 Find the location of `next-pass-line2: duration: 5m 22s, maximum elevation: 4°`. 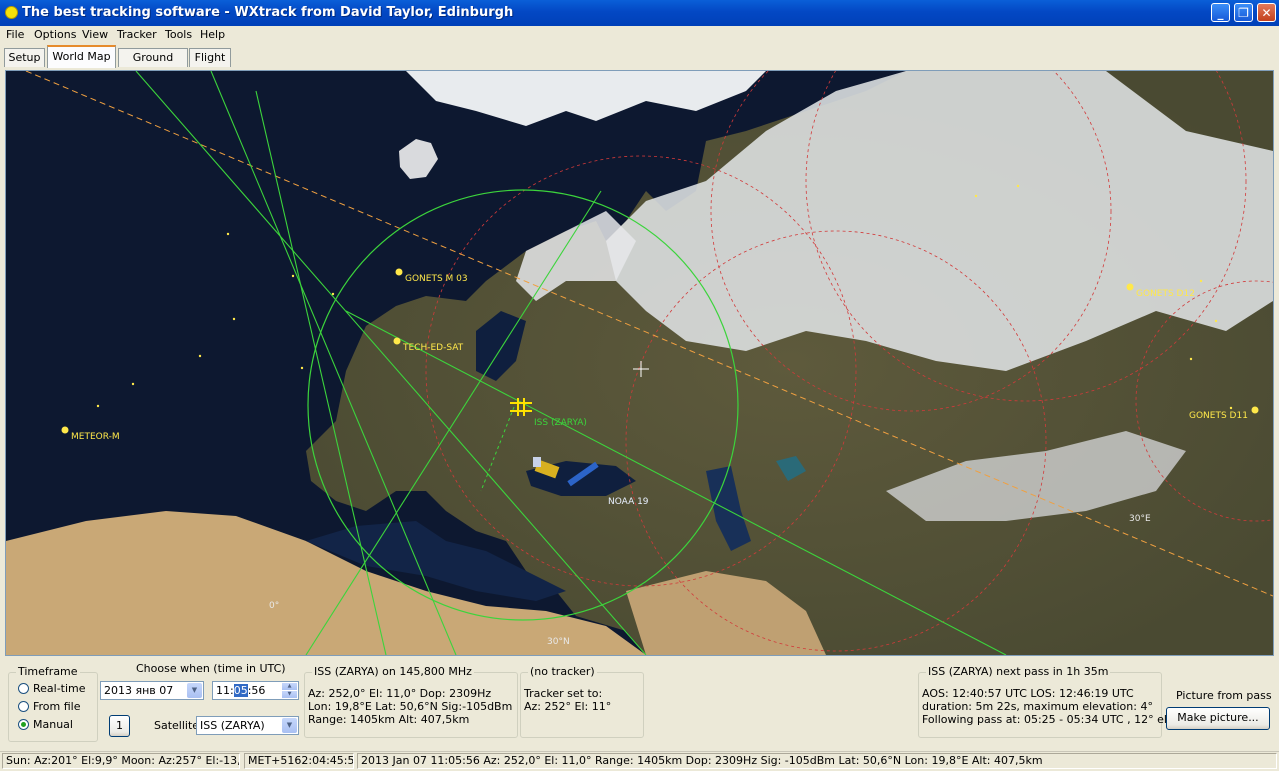

next-pass-line2: duration: 5m 22s, maximum elevation: 4° is located at coordinates (1037, 706).